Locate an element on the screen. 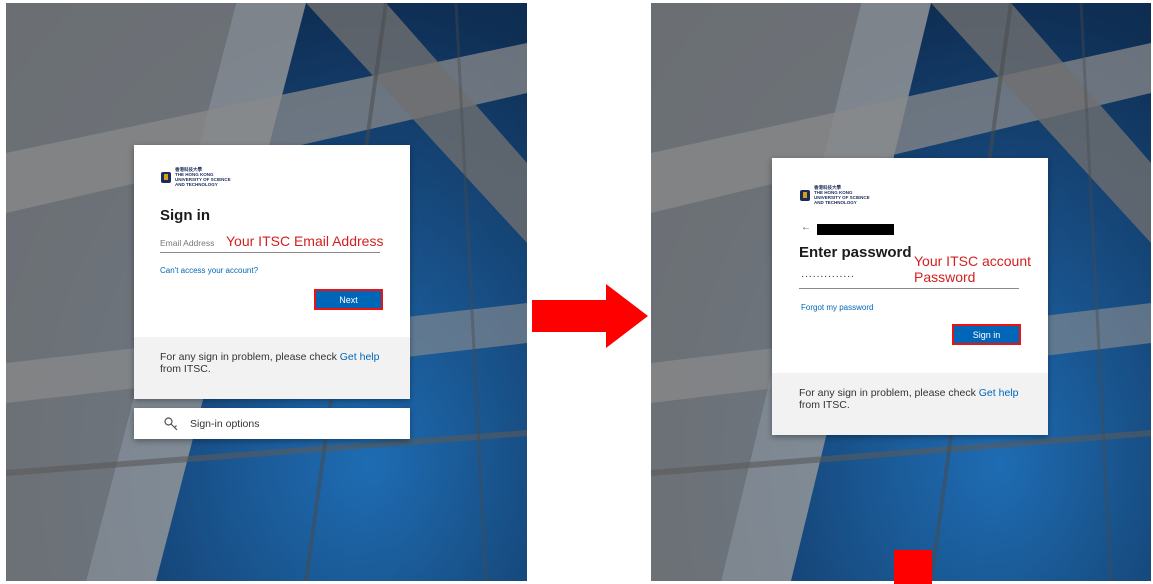  forgot-password-link: Forgot my password is located at coordinates (837, 307).